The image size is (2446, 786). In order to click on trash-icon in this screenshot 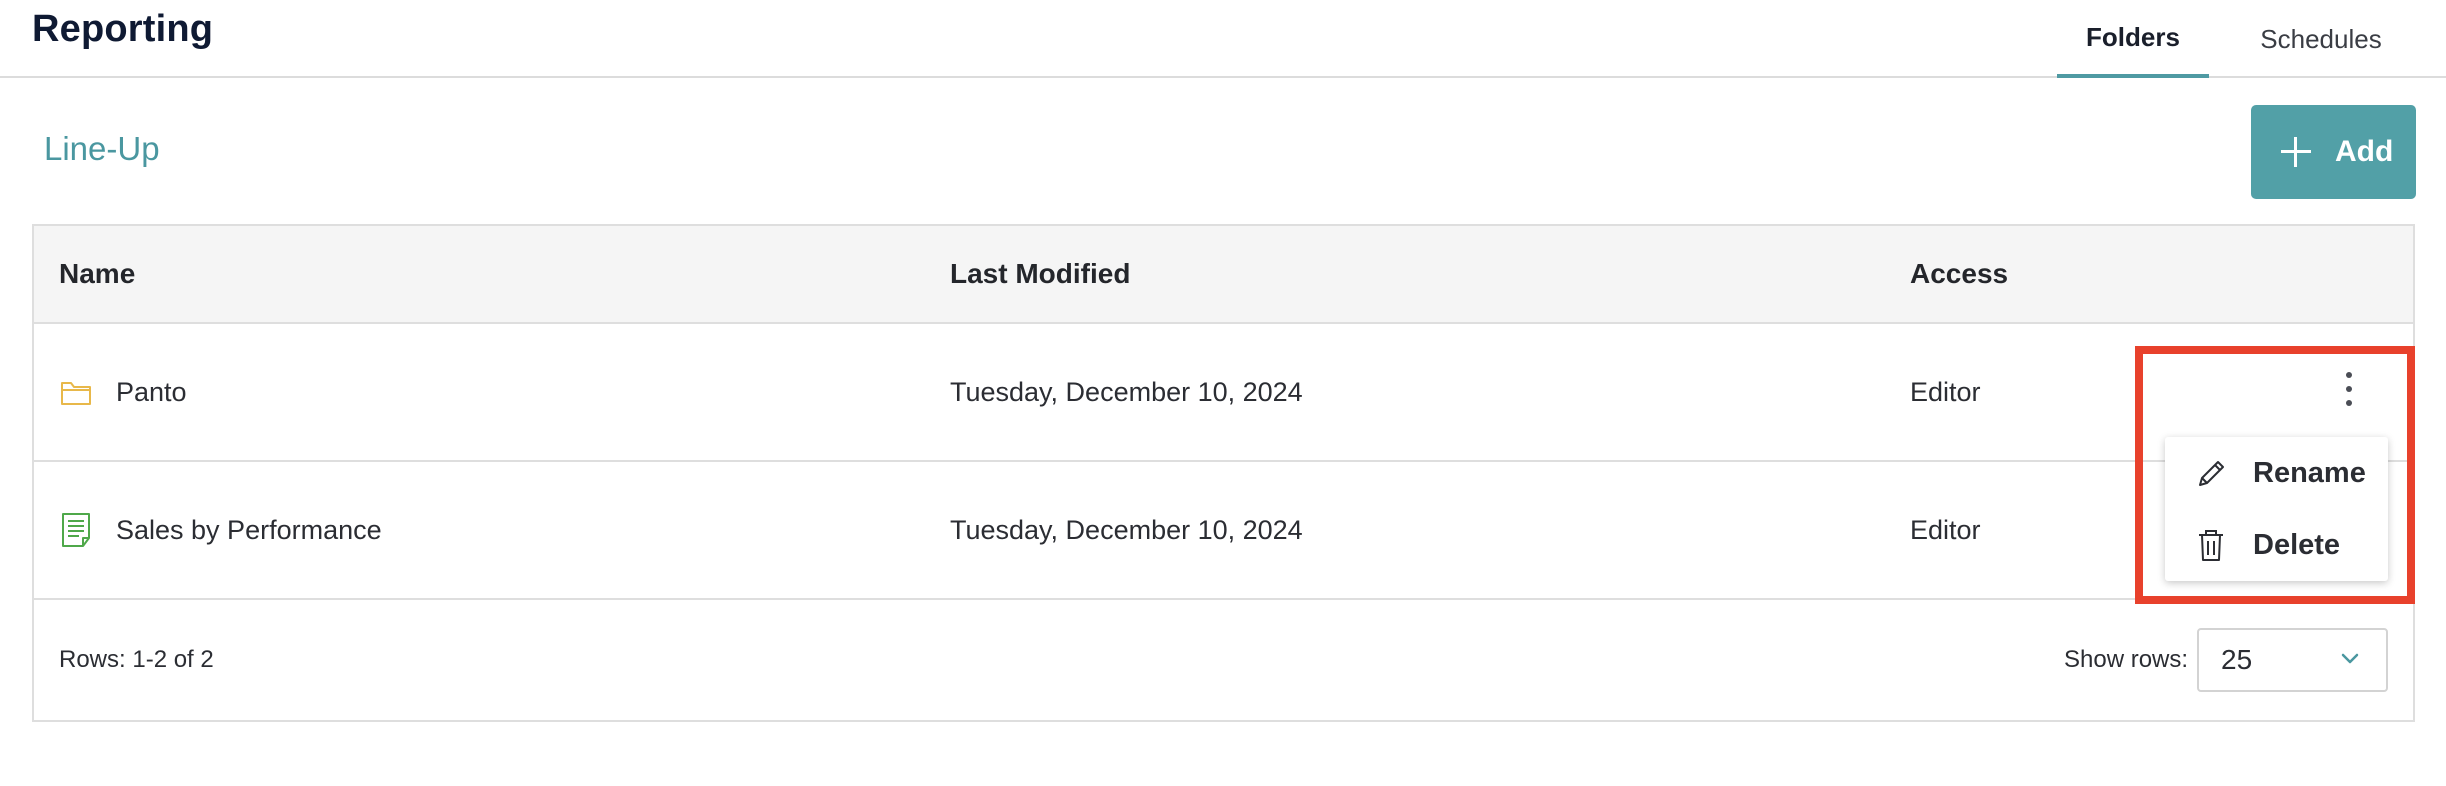, I will do `click(2211, 545)`.